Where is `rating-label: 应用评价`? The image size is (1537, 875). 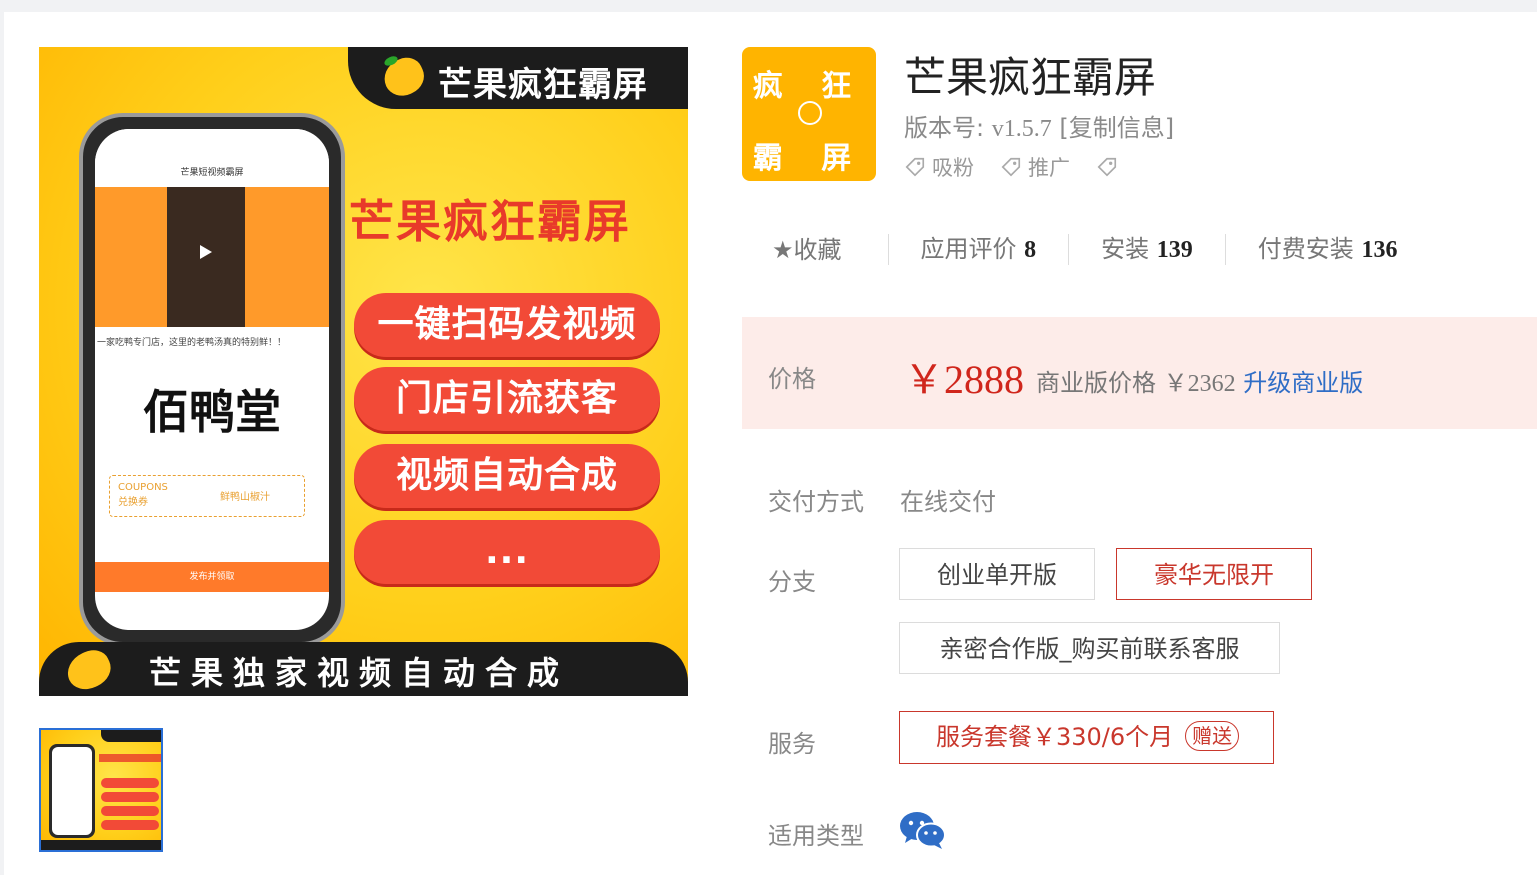 rating-label: 应用评价 is located at coordinates (968, 249).